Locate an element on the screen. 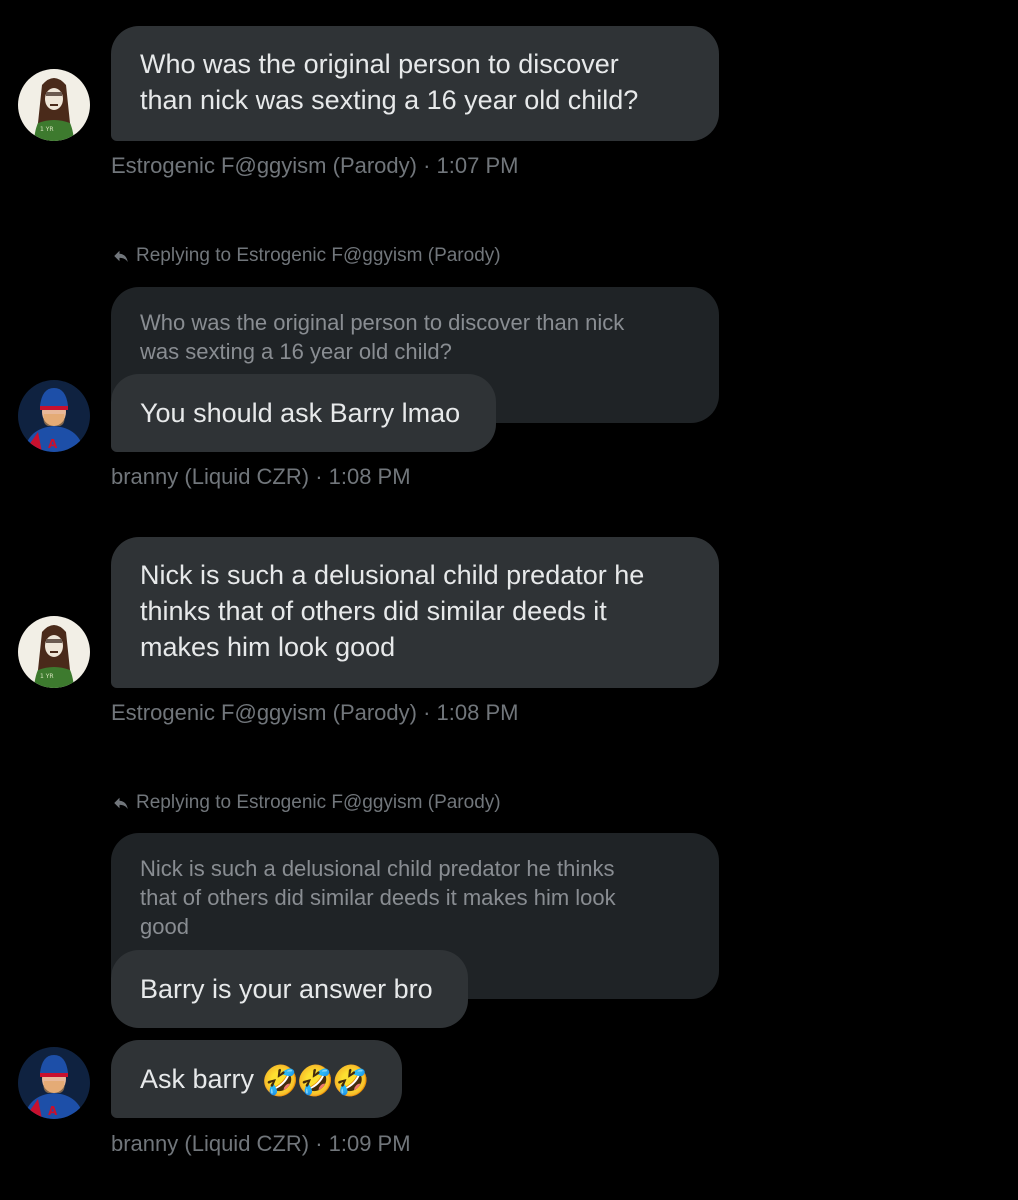 This screenshot has height=1200, width=1018. message-text: Ask barry is located at coordinates (197, 1079).